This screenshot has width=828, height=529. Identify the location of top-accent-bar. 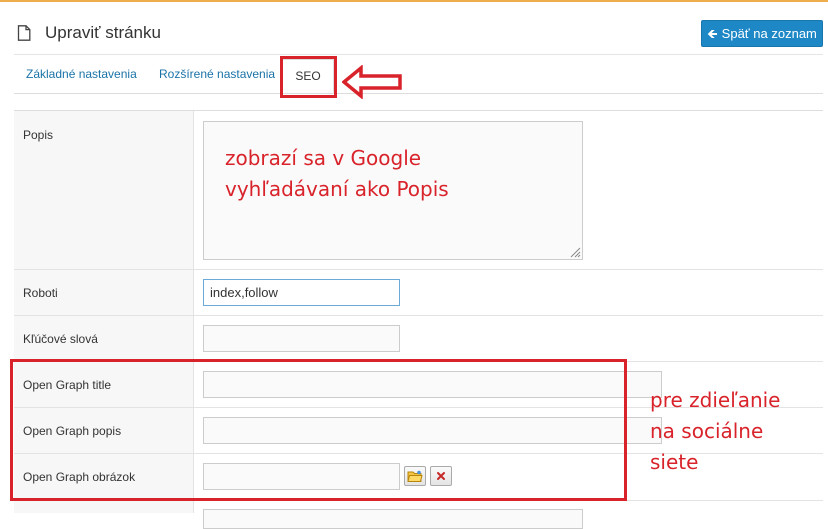
(414, 1).